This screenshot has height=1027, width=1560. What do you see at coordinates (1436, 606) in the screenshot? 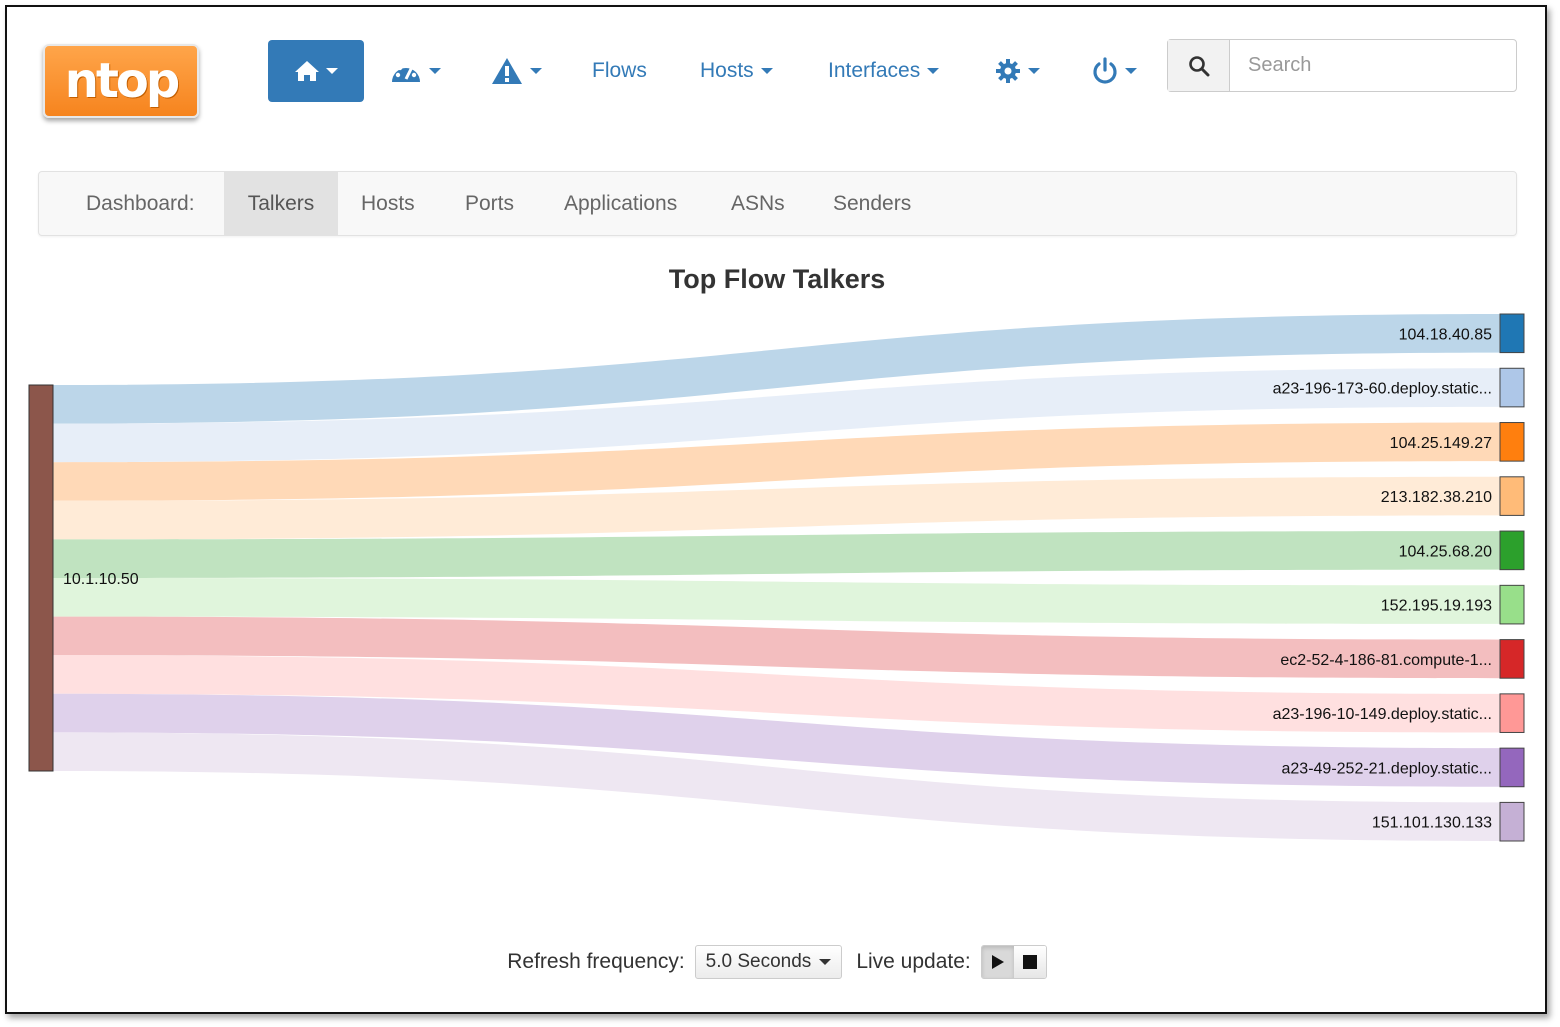
I see `target-node-label: 152.195.19.193` at bounding box center [1436, 606].